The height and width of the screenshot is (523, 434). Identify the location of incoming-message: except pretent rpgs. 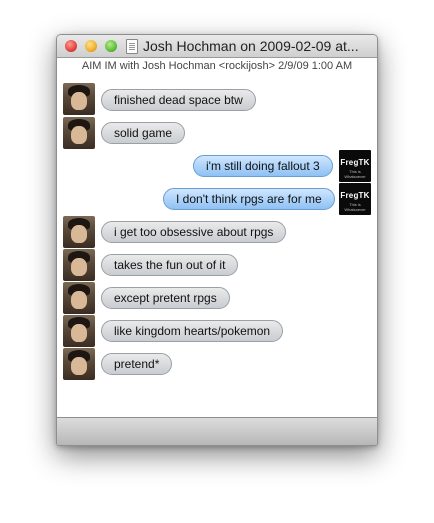
(165, 298).